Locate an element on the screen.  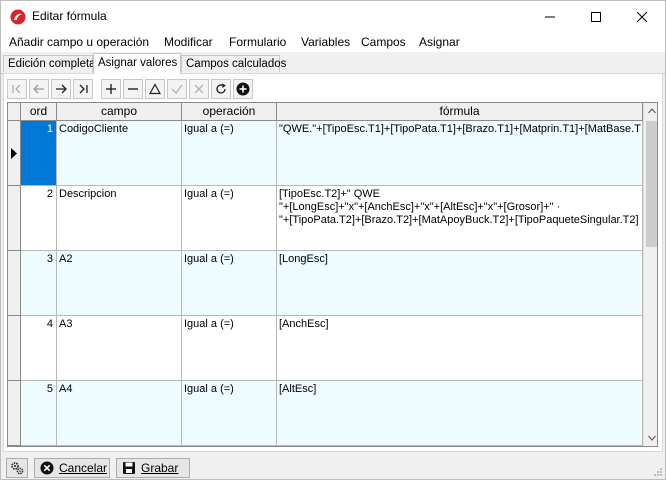
cell-ord: 1 is located at coordinates (39, 153).